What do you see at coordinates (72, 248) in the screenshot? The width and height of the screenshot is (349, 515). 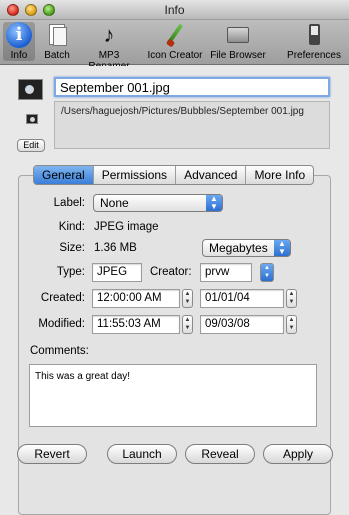 I see `size-label: Size:` at bounding box center [72, 248].